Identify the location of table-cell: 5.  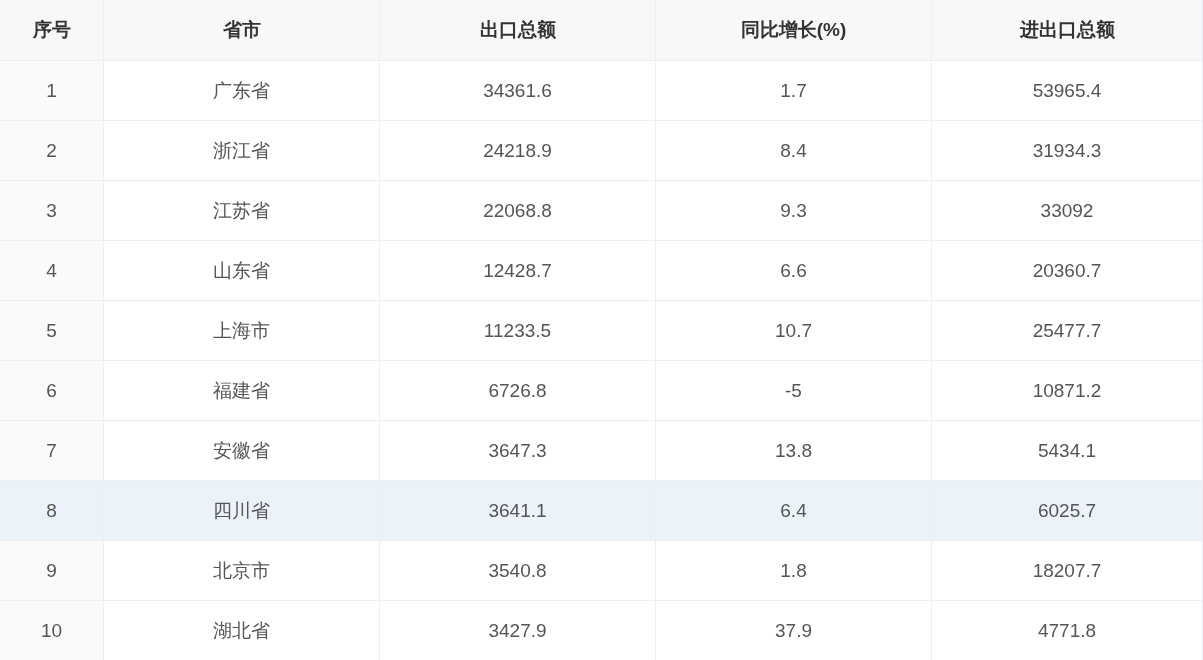
(52, 331).